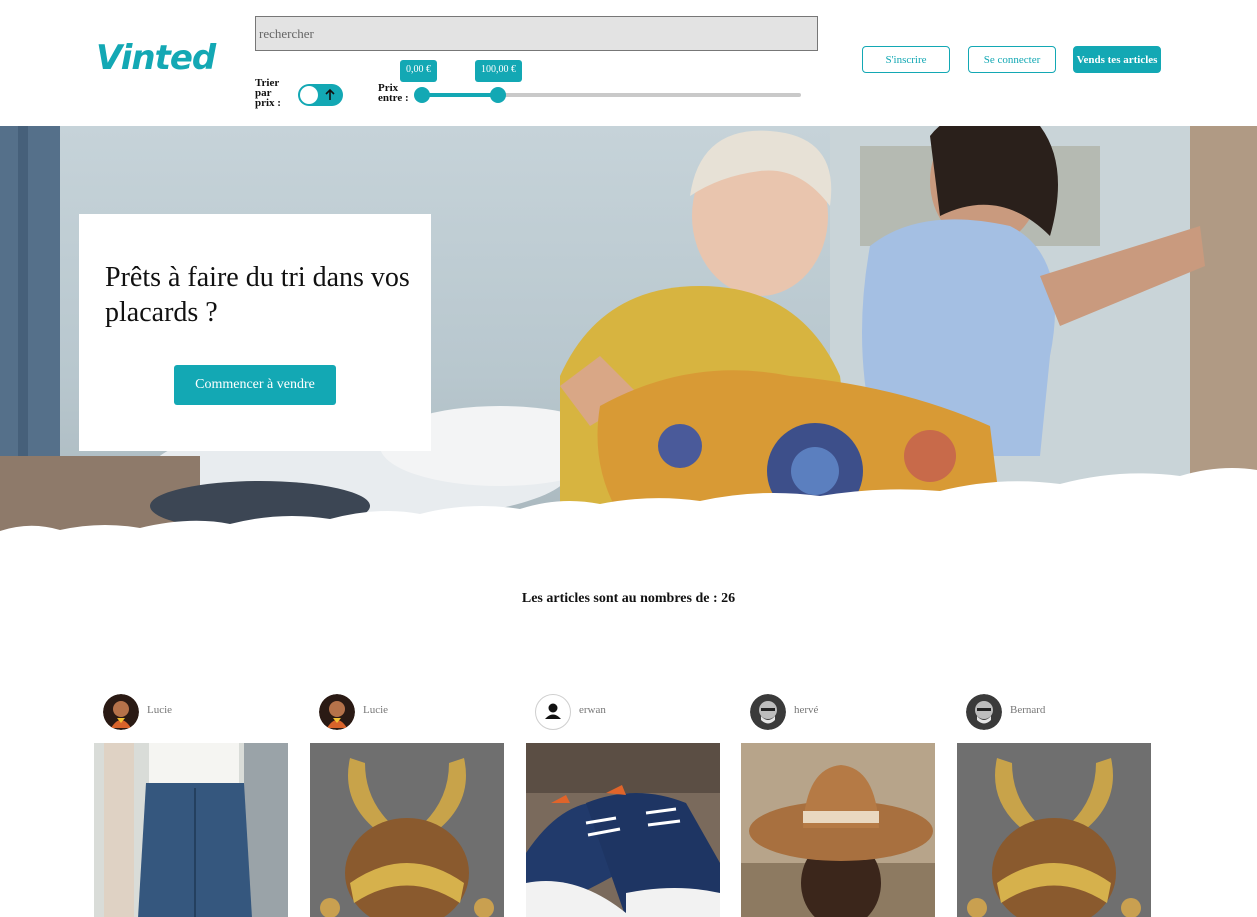 The image size is (1257, 917). Describe the element at coordinates (156, 58) in the screenshot. I see `vinted-logo: Vinted` at that location.